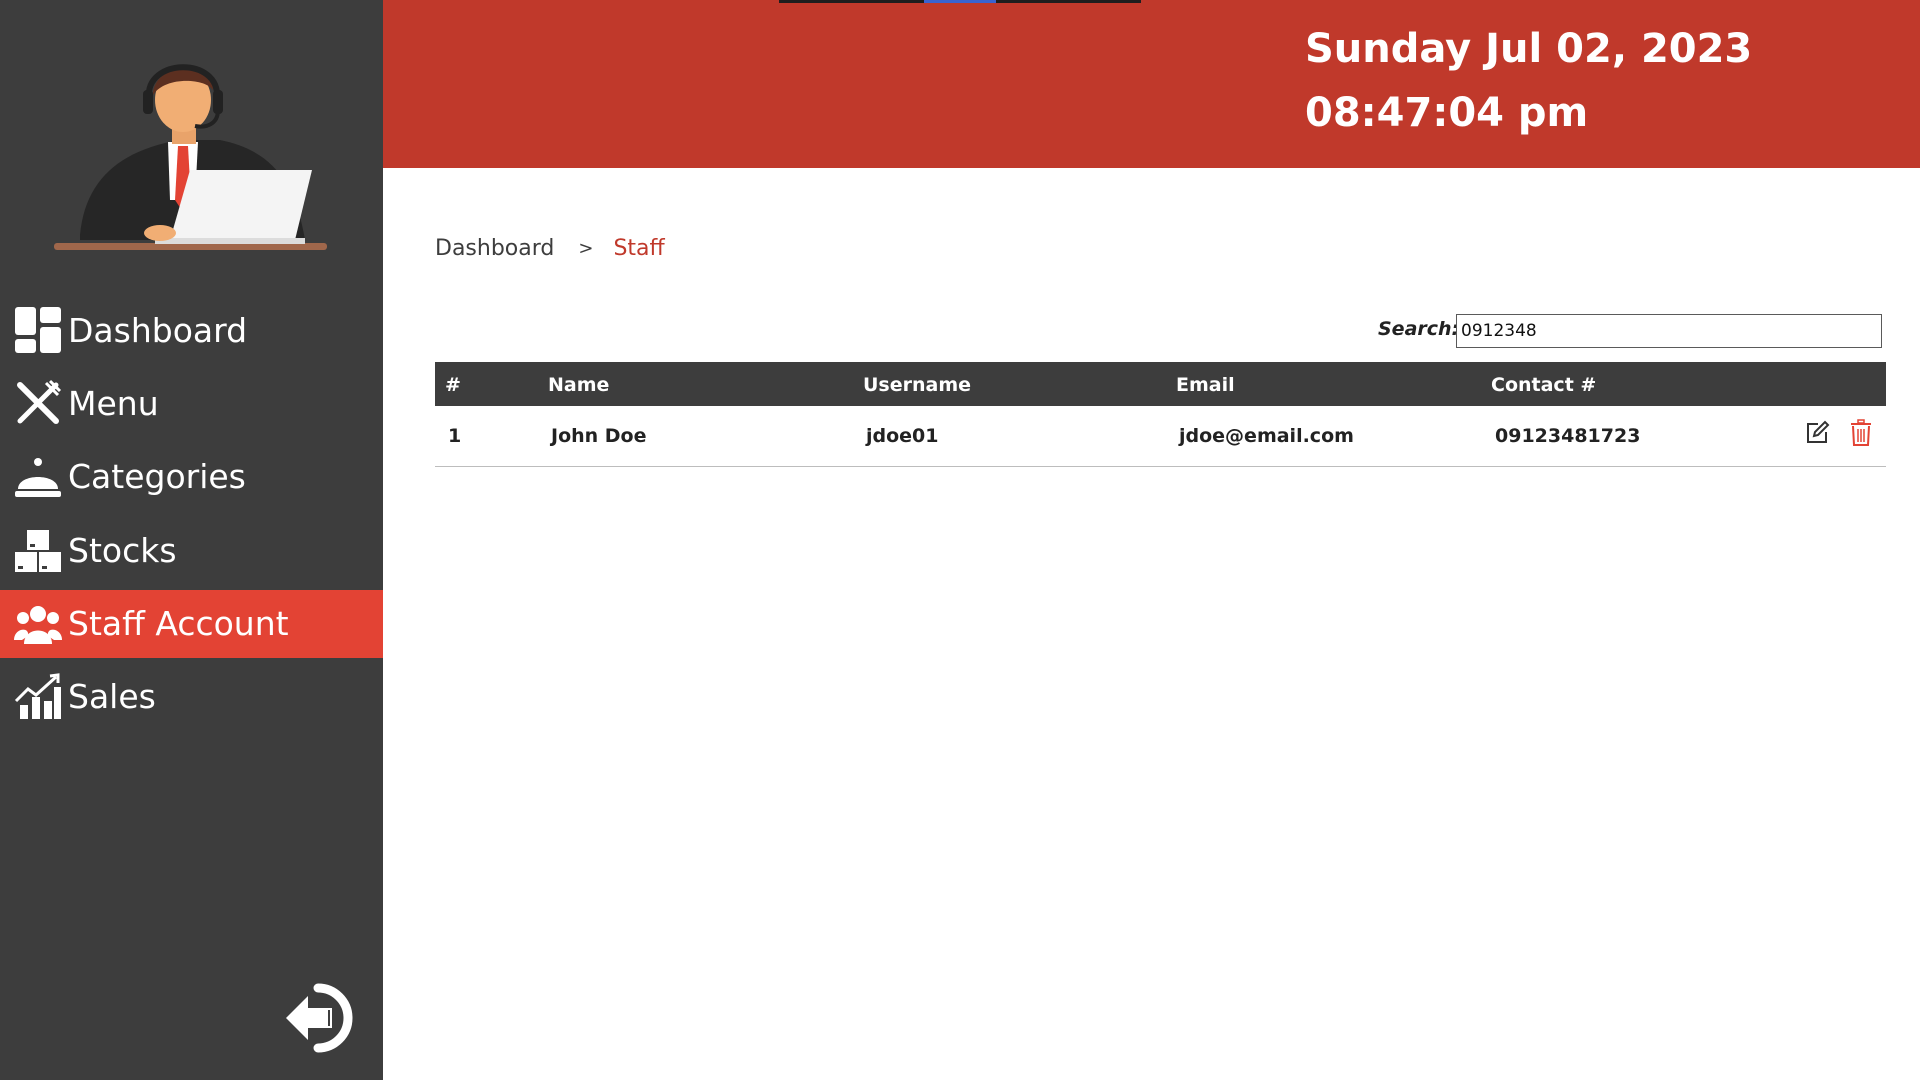 The image size is (1920, 1080). What do you see at coordinates (38, 403) in the screenshot?
I see `utensils-icon` at bounding box center [38, 403].